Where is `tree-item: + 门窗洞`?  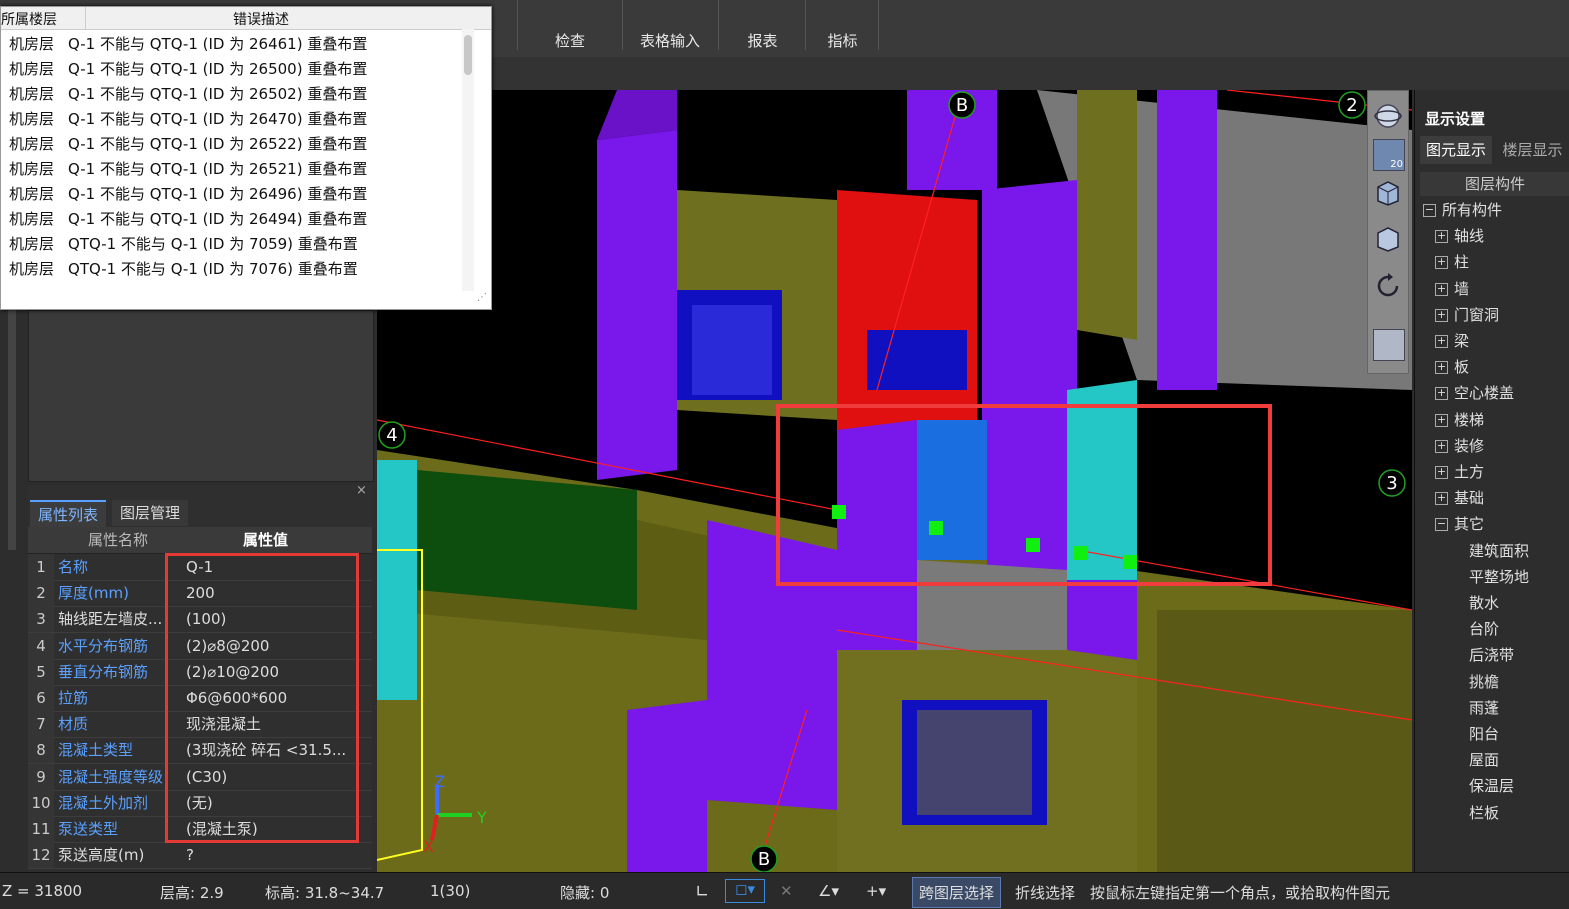
tree-item: + 门窗洞 is located at coordinates (1467, 315).